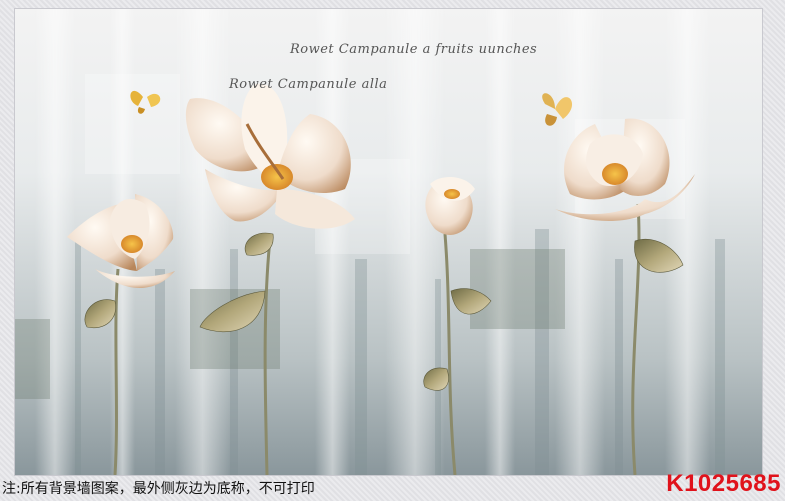  What do you see at coordinates (158, 489) in the screenshot?
I see `print-notice: 注:所有背景墙图案，最外侧灰边为底称，不可打印` at bounding box center [158, 489].